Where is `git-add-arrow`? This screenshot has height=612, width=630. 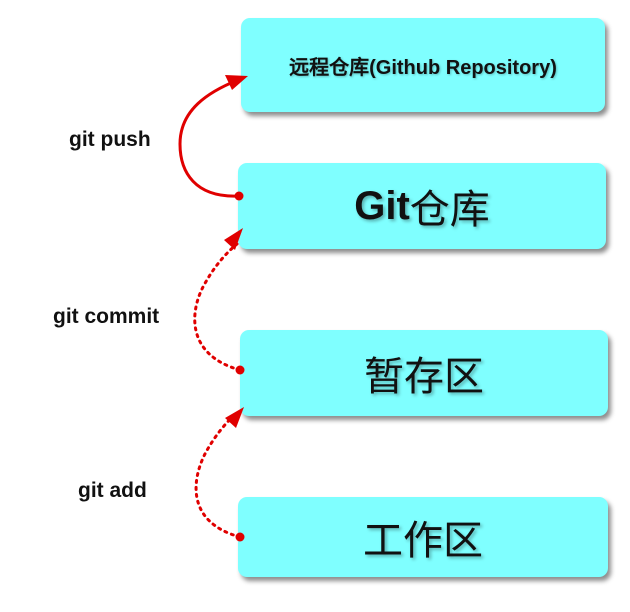
git-add-arrow is located at coordinates (218, 474).